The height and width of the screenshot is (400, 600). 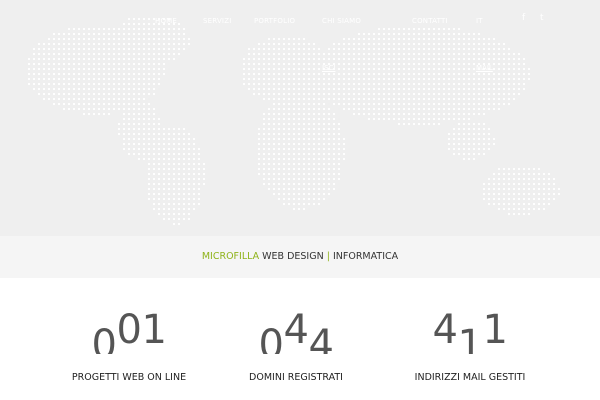 I want to click on nav-contatti: CONTATTI, so click(x=430, y=21).